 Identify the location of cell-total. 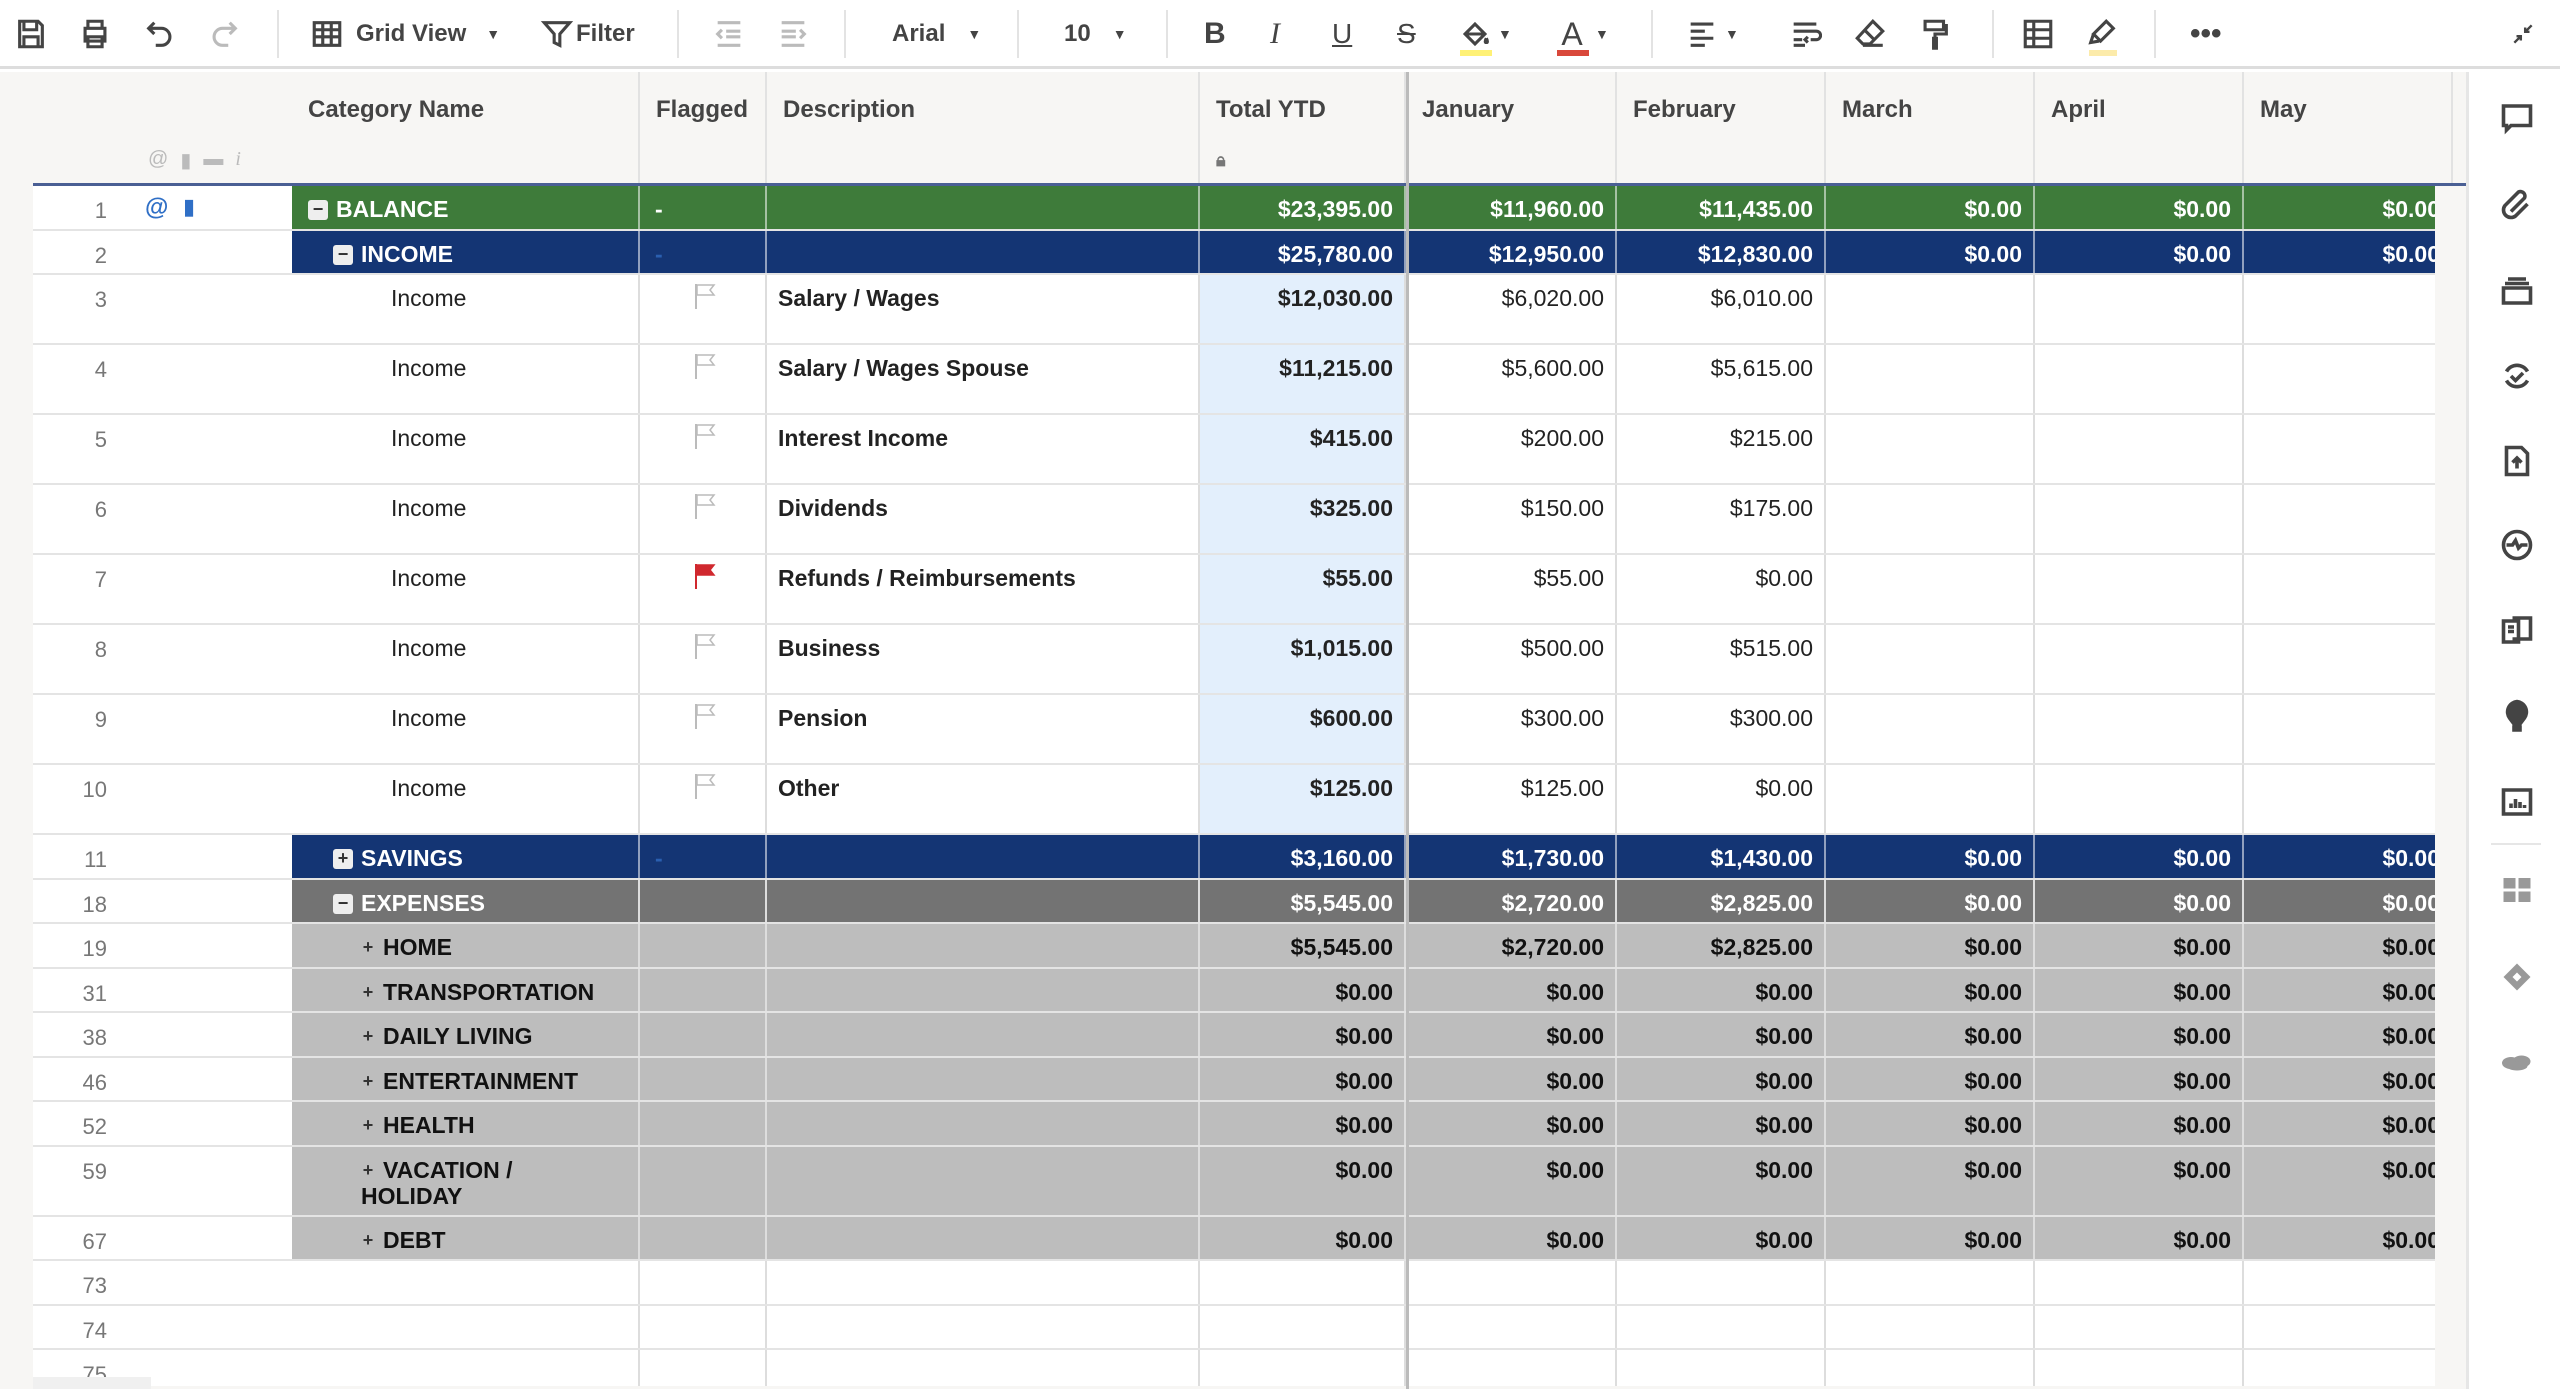
(1303, 1282).